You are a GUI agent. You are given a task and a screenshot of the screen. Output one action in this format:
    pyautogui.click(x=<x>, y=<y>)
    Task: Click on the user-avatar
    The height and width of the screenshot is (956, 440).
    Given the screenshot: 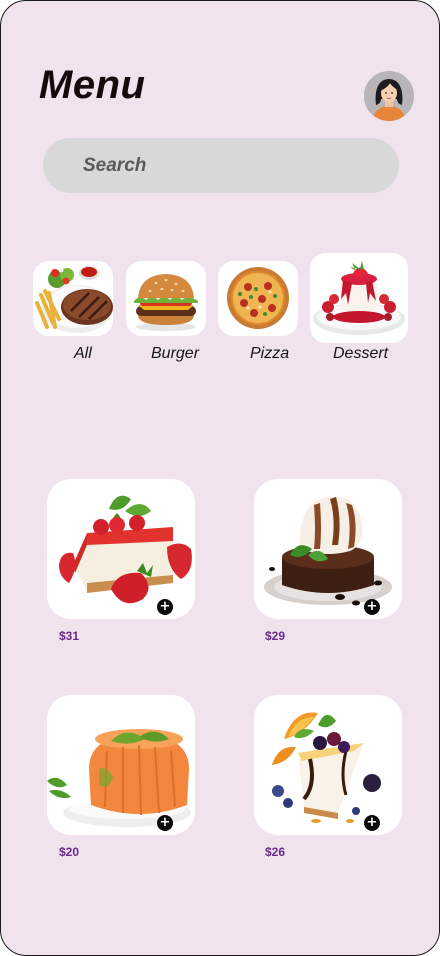 What is the action you would take?
    pyautogui.click(x=389, y=96)
    